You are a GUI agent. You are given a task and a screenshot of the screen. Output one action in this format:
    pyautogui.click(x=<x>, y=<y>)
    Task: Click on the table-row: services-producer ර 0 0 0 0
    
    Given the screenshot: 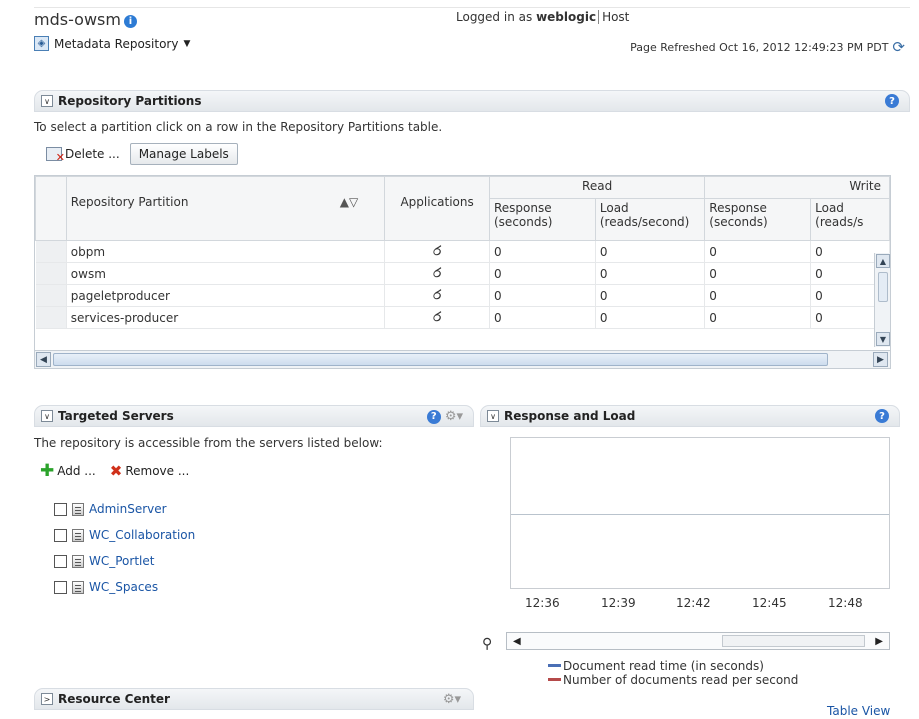 What is the action you would take?
    pyautogui.click(x=462, y=317)
    